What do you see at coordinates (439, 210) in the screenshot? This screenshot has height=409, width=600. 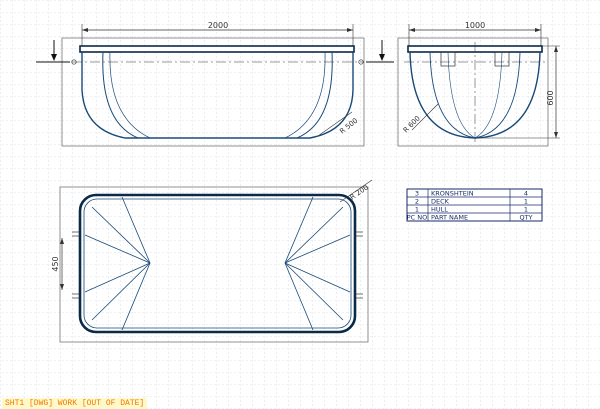 I see `parts-row-name: HULL` at bounding box center [439, 210].